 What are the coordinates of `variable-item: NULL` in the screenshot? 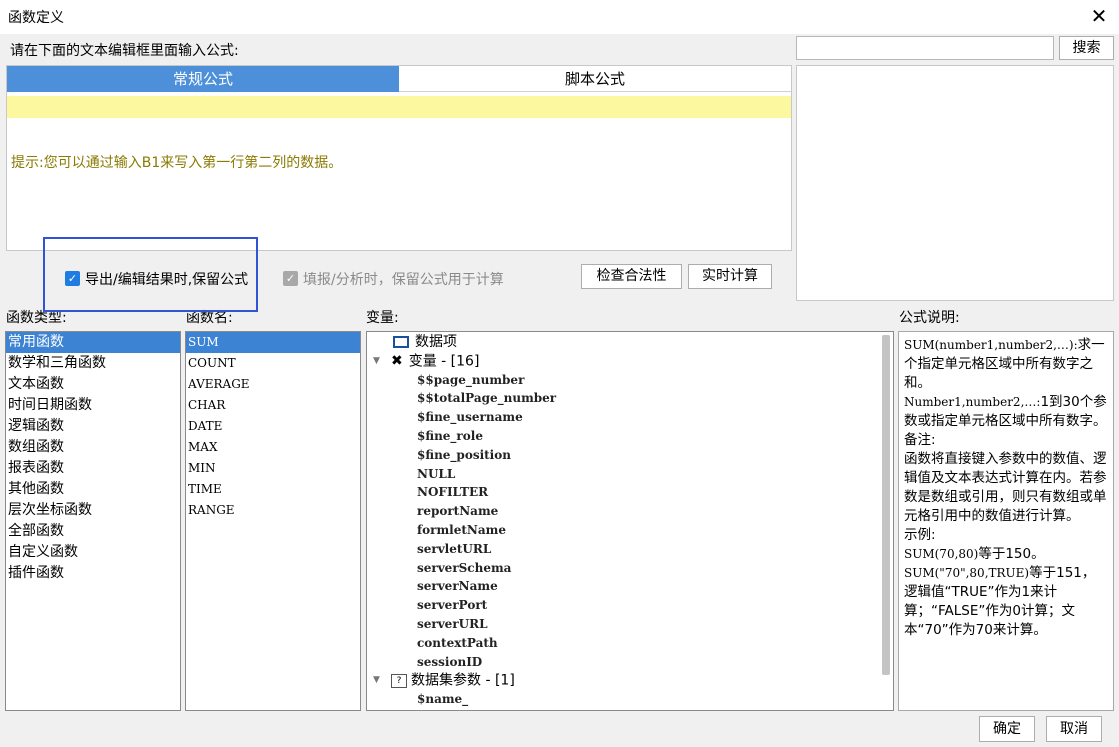 It's located at (630, 474).